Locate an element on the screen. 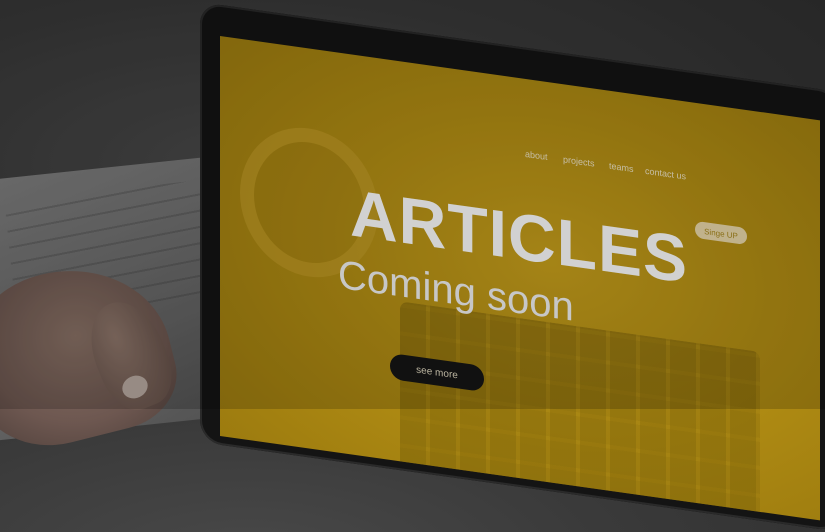  nav-contact-us: contact us is located at coordinates (665, 174).